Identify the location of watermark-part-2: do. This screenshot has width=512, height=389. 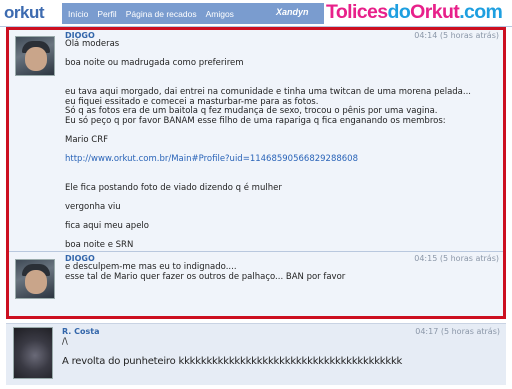
(399, 12).